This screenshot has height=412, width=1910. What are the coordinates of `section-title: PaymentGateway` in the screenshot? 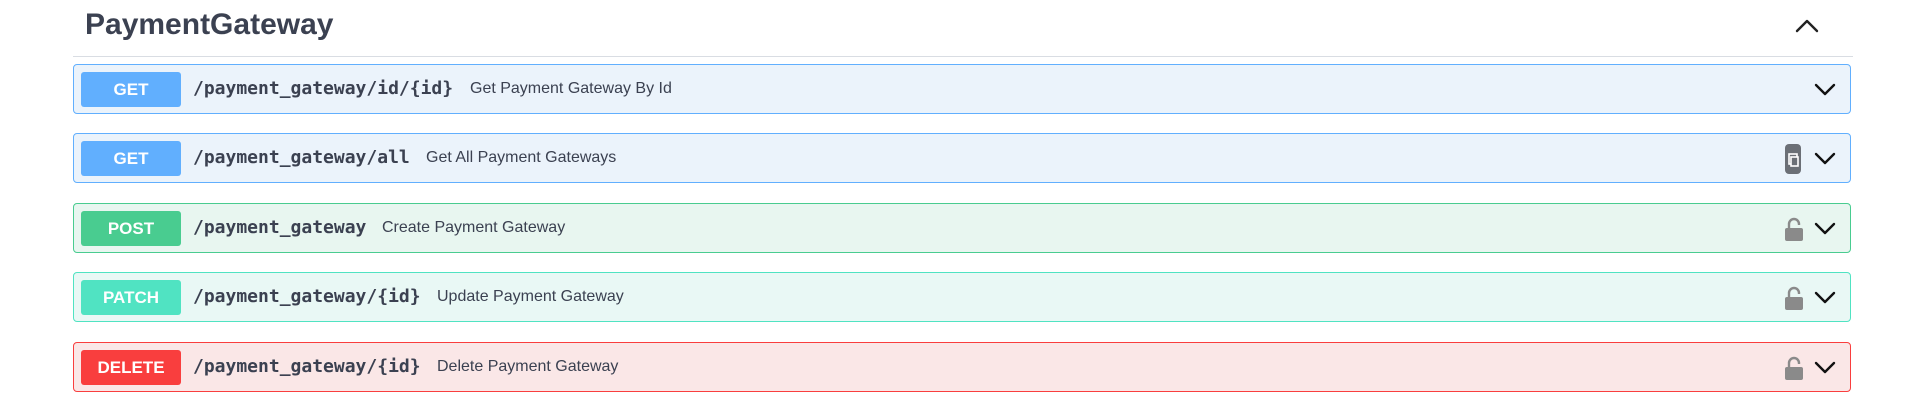 It's located at (209, 24).